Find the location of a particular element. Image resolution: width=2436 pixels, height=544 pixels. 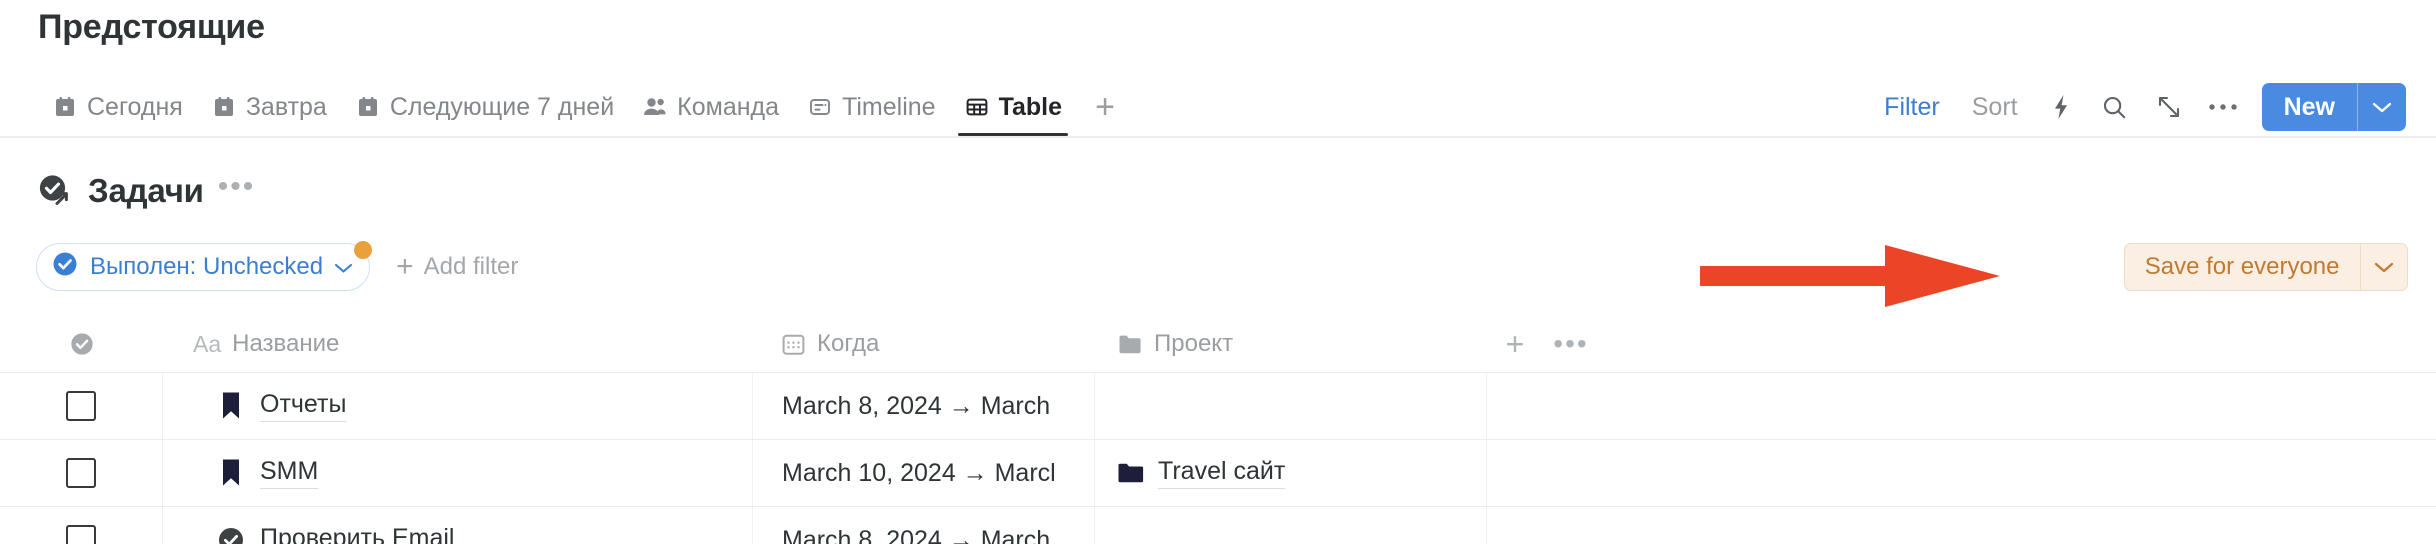

add-filter-label: Add filter is located at coordinates (471, 266).